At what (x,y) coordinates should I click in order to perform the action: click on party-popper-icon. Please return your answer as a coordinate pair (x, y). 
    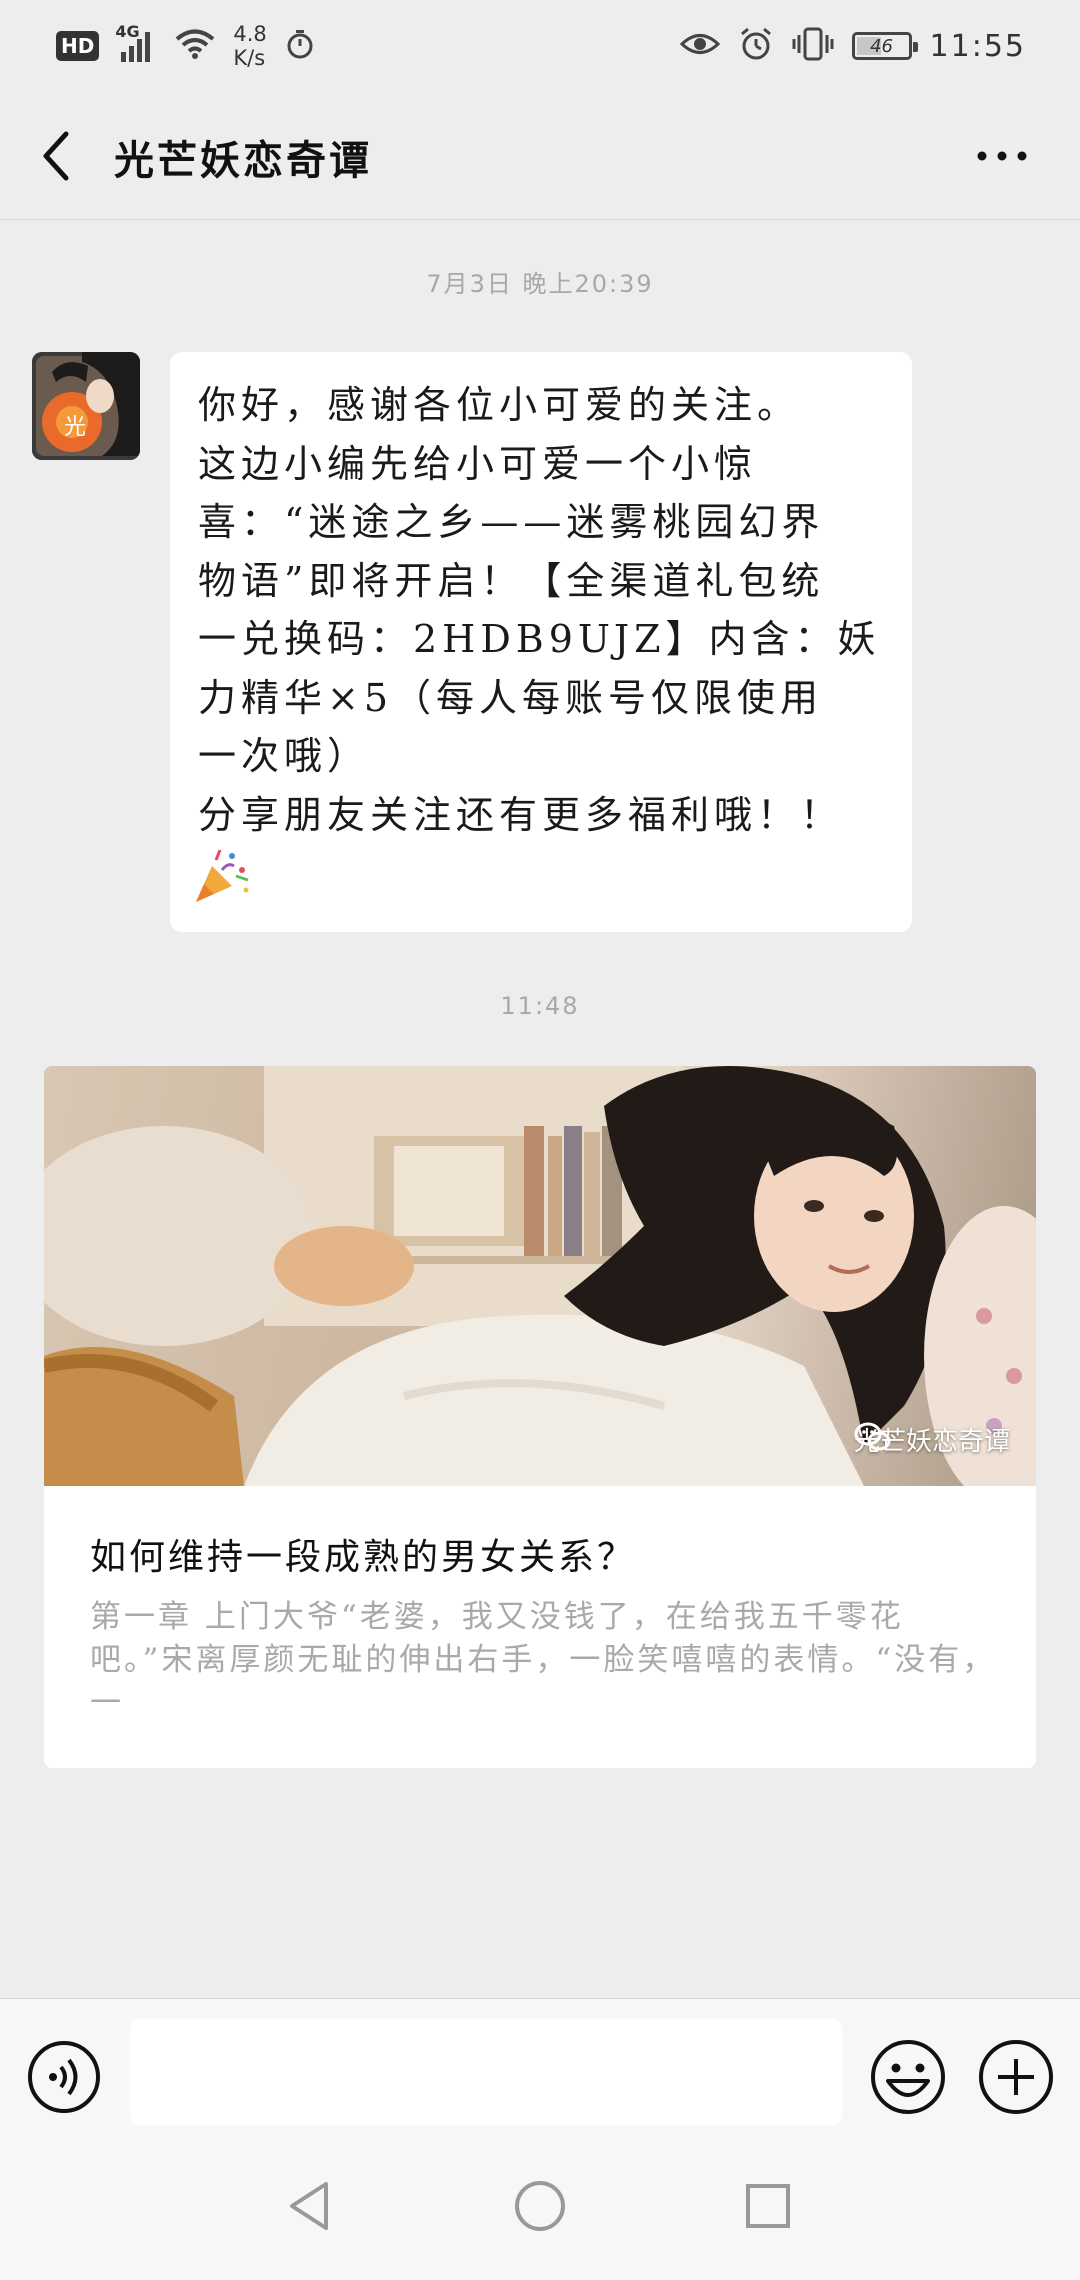
    Looking at the image, I should click on (222, 875).